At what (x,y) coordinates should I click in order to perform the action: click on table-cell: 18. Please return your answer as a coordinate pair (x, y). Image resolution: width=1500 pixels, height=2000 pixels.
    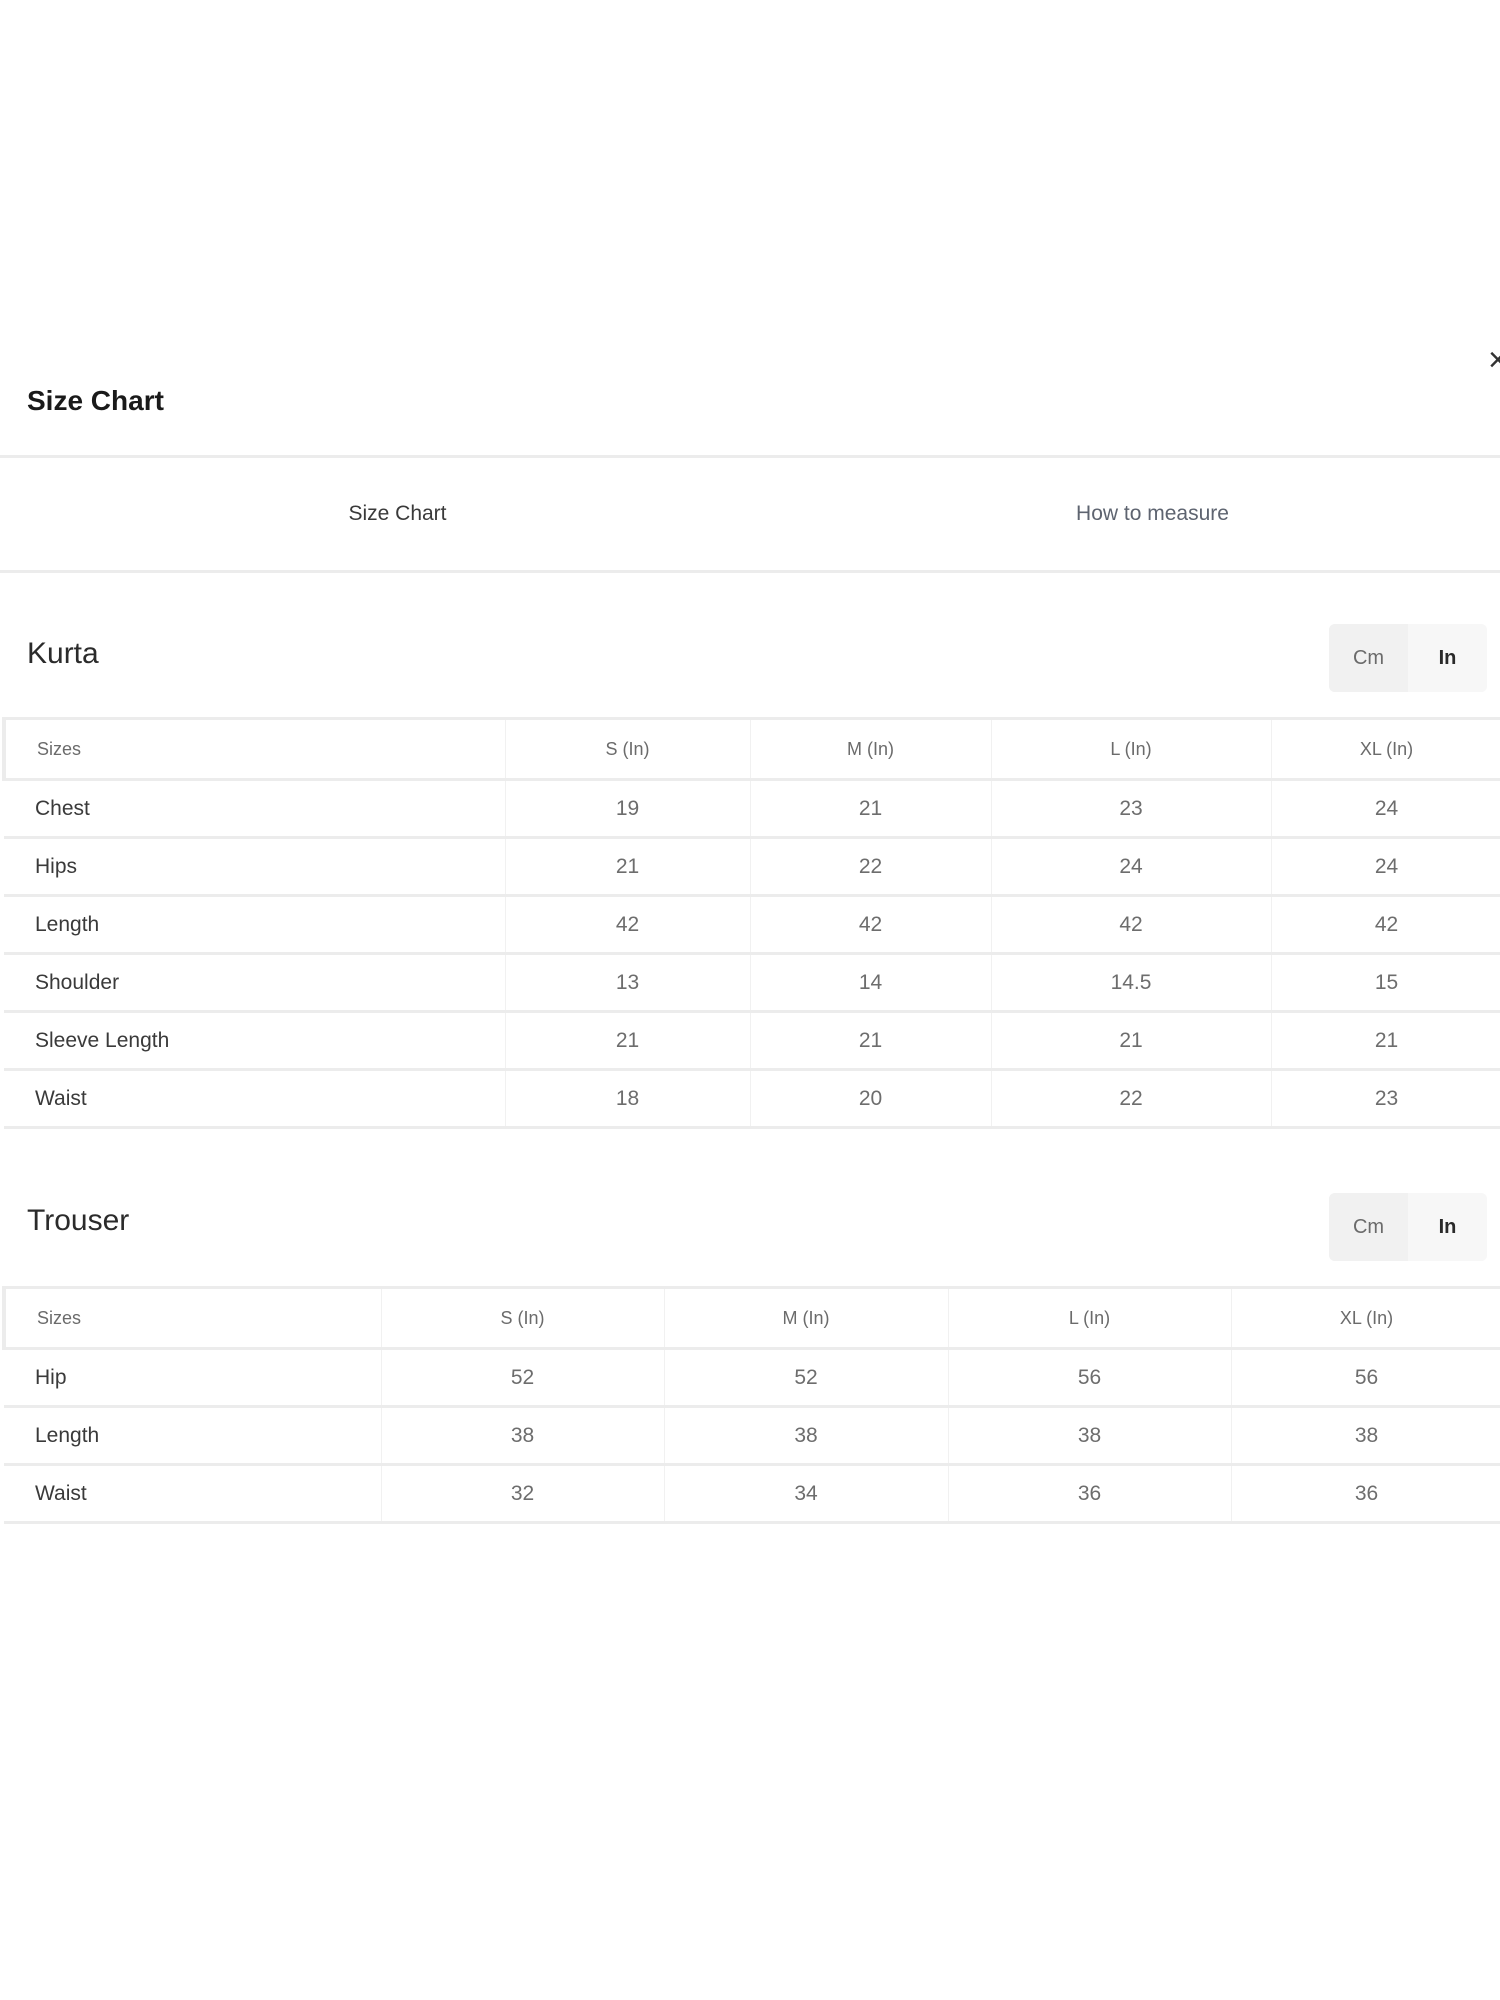
    Looking at the image, I should click on (628, 1099).